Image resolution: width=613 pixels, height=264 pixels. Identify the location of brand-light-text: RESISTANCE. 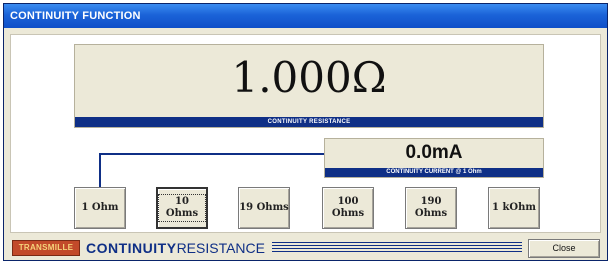
(220, 248).